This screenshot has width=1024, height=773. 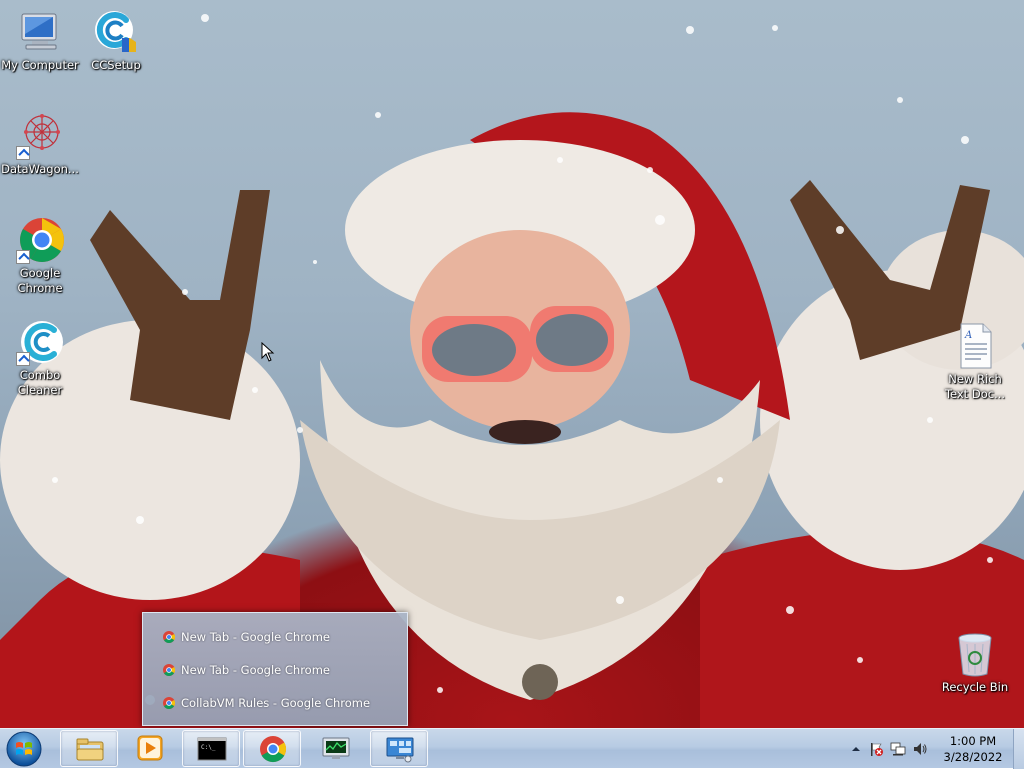 I want to click on media-player-icon, so click(x=150, y=748).